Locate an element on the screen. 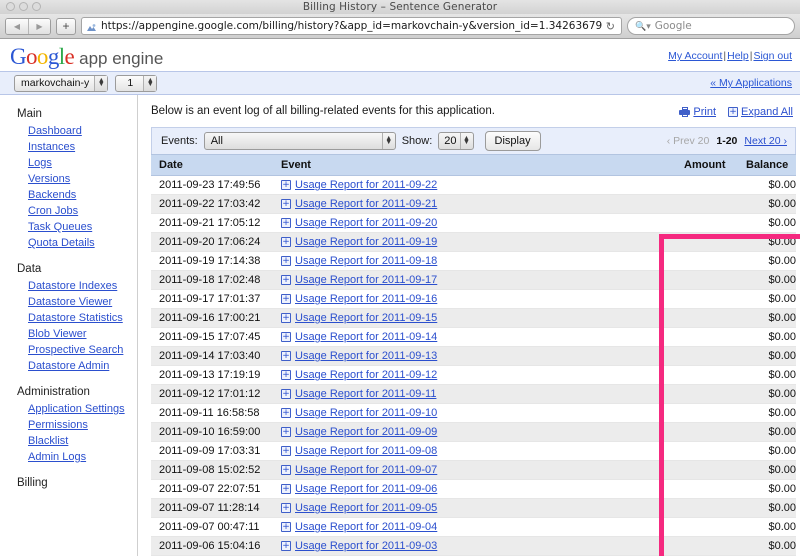 The height and width of the screenshot is (556, 800). show-count-select: 20 ▲ ▼ is located at coordinates (456, 141).